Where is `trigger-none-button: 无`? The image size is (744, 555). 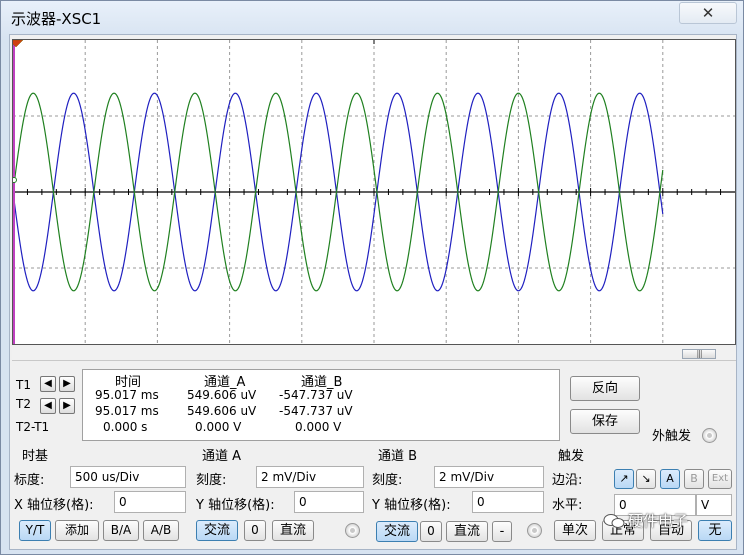 trigger-none-button: 无 is located at coordinates (715, 530).